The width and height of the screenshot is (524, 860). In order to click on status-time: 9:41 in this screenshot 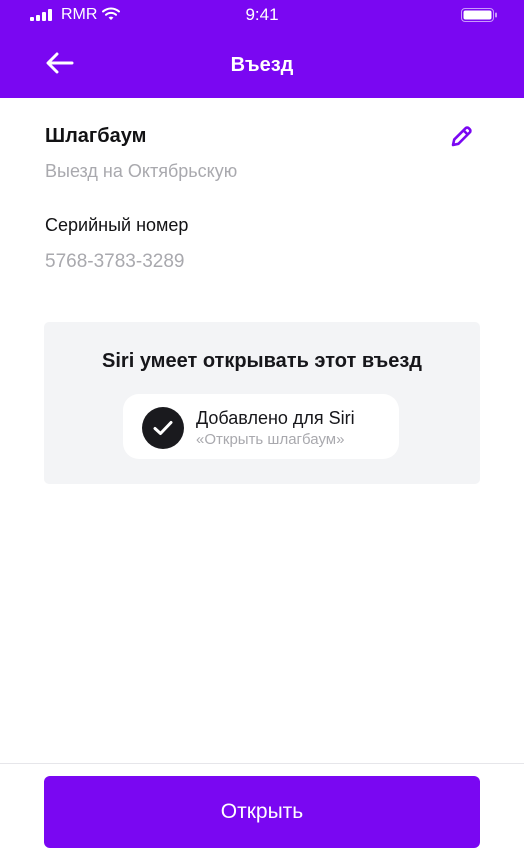, I will do `click(262, 14)`.